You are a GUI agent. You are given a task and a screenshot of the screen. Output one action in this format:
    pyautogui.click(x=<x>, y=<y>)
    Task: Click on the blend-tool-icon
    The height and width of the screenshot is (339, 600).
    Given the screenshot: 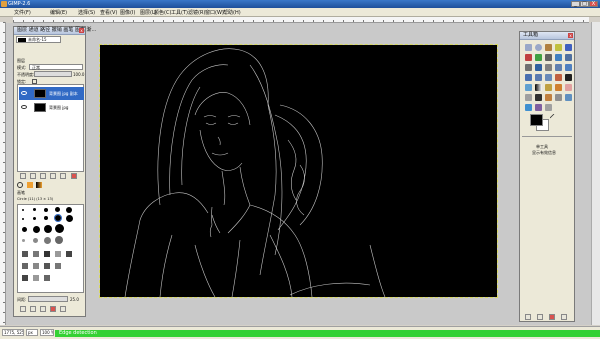 What is the action you would take?
    pyautogui.click(x=538, y=87)
    